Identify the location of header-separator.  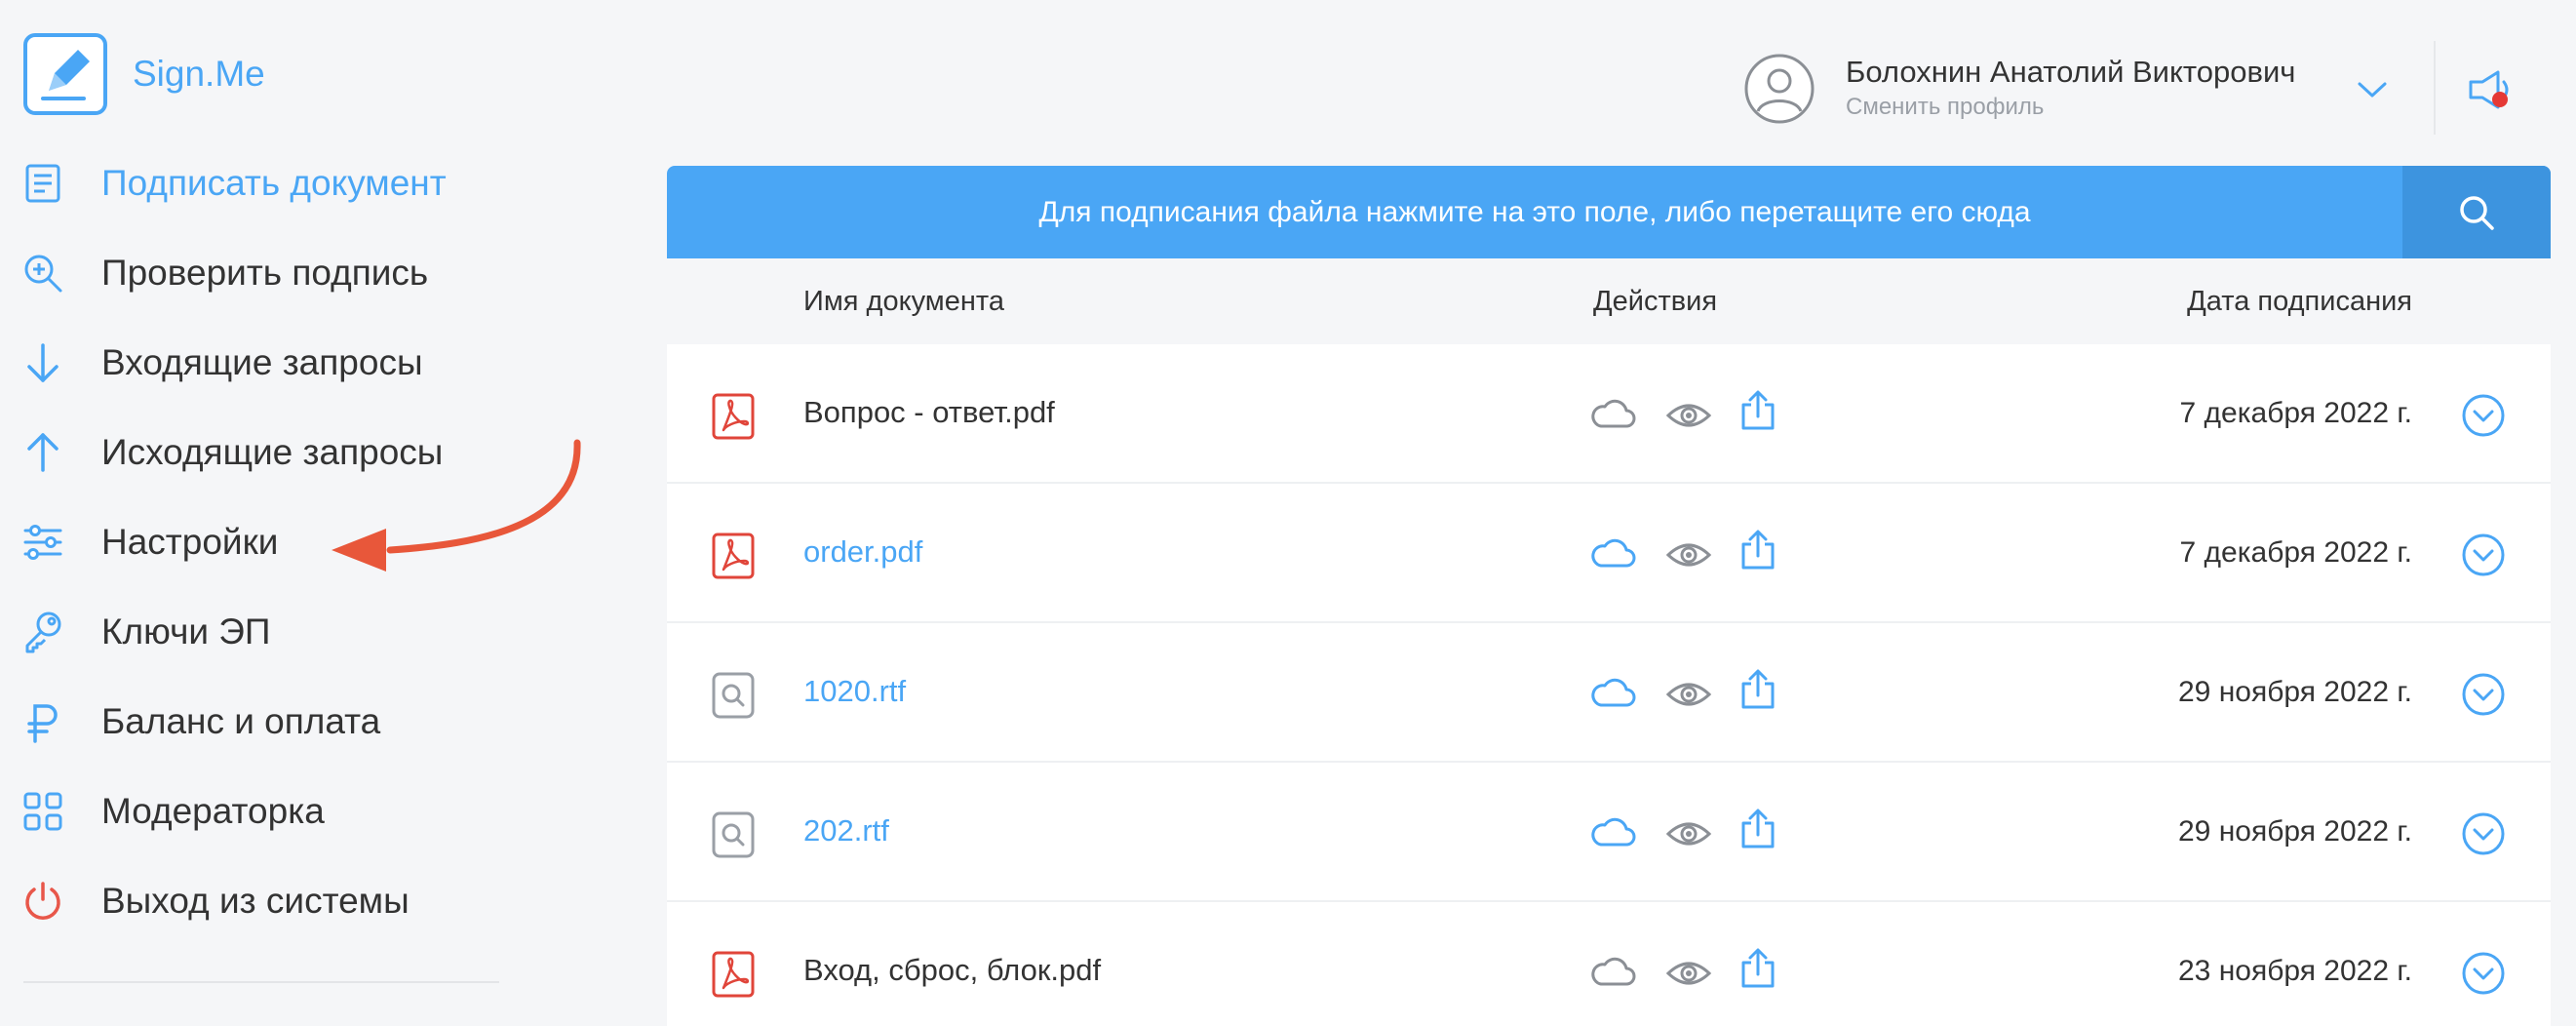
(2435, 88).